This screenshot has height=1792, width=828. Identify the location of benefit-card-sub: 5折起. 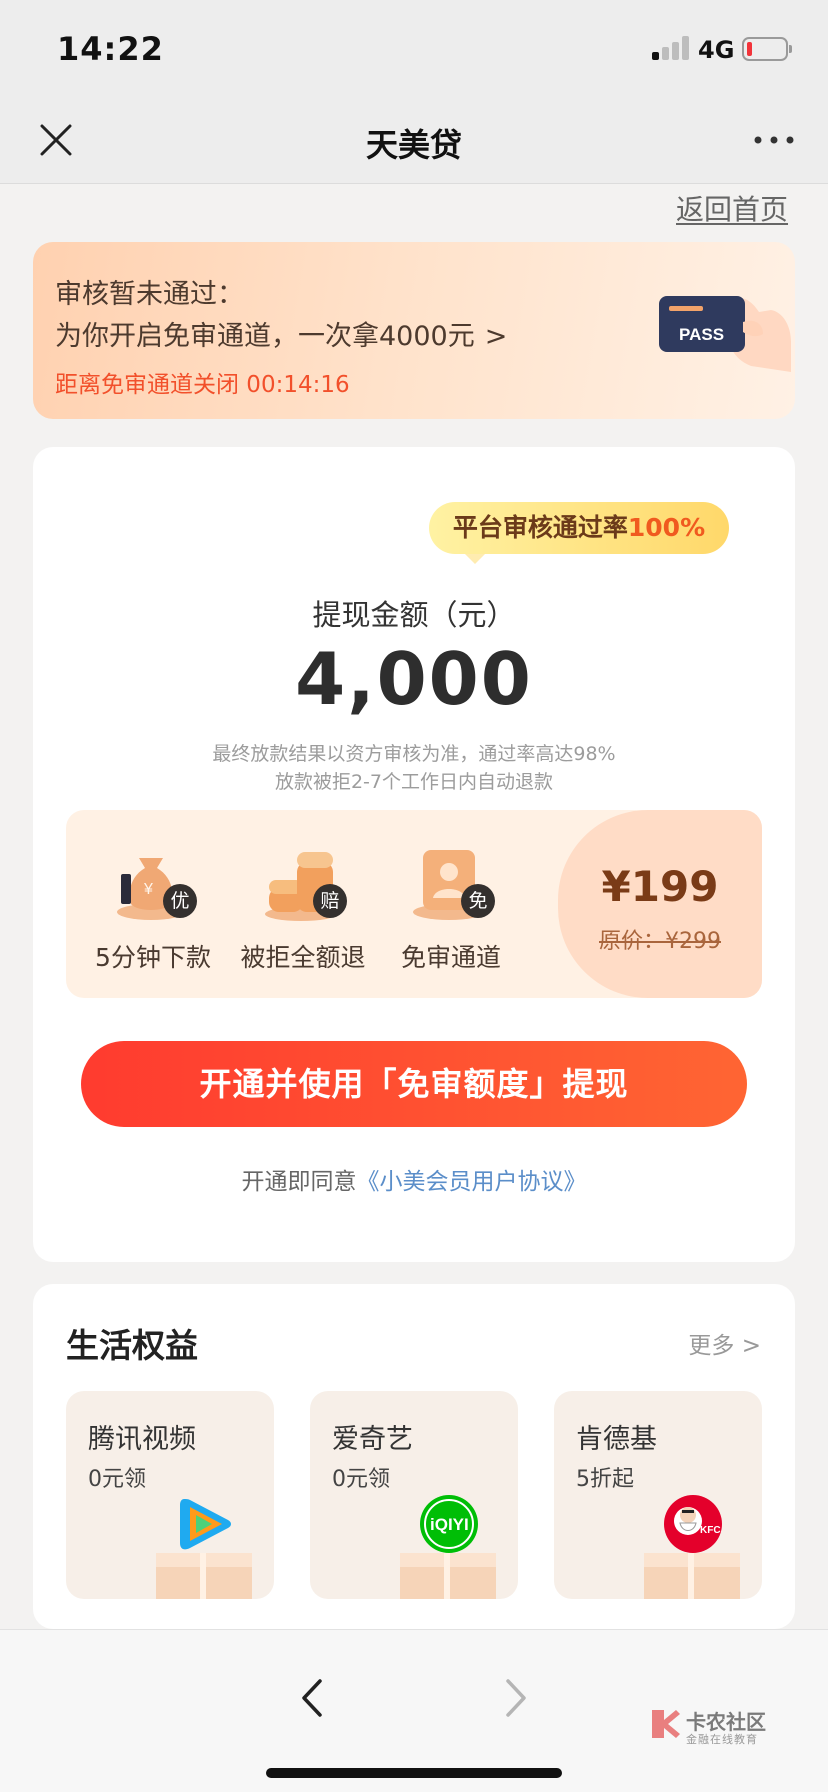
(605, 1479).